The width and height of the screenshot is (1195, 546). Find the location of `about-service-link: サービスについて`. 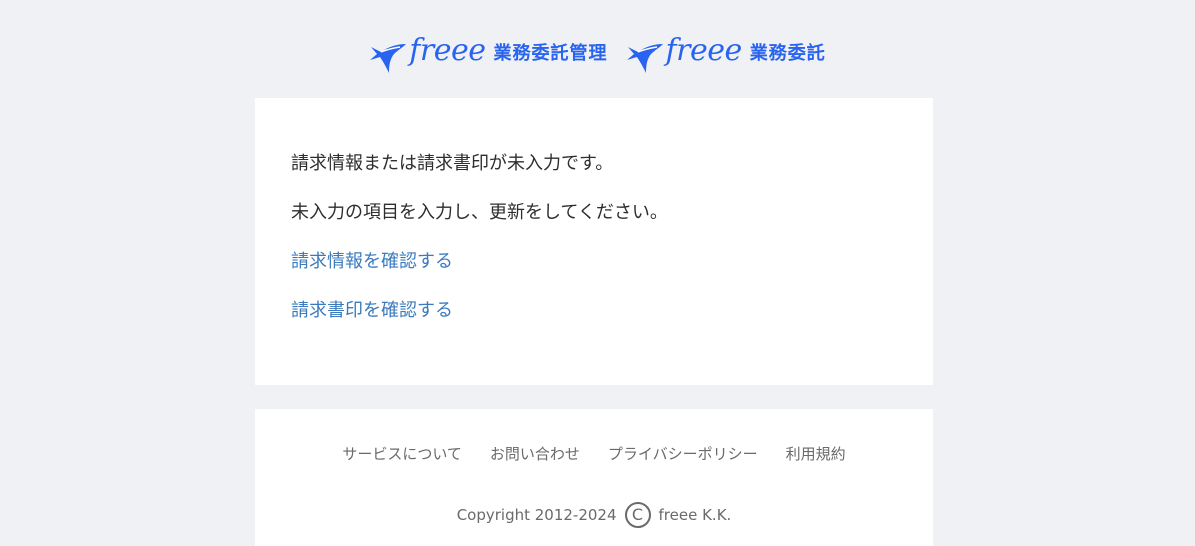

about-service-link: サービスについて is located at coordinates (402, 454).